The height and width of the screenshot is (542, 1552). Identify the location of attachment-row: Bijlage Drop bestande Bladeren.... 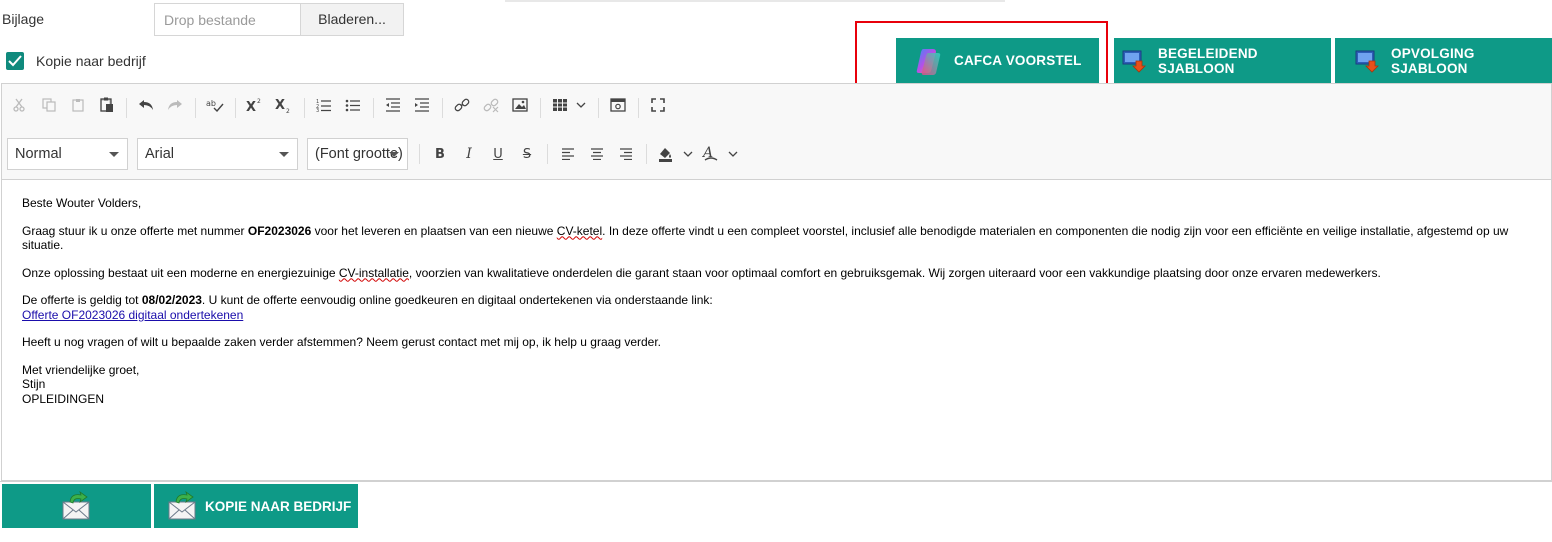
(776, 20).